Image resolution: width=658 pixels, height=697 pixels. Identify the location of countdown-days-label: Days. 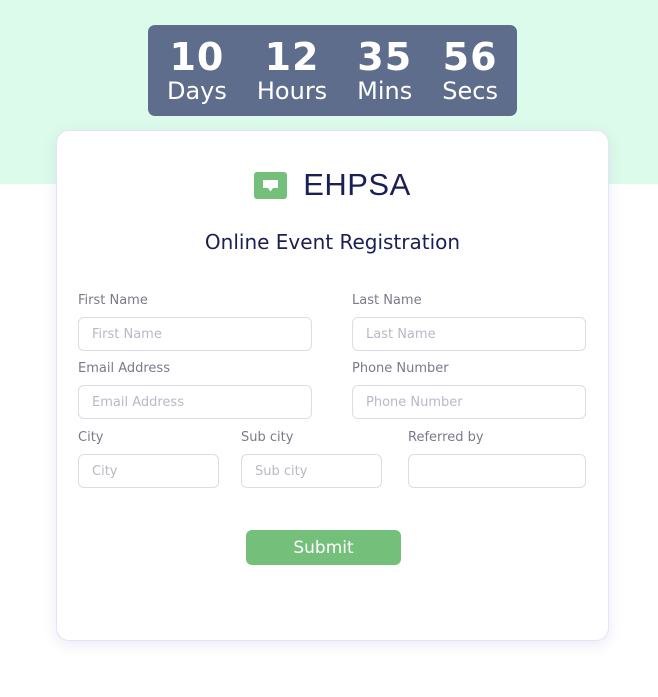
(196, 91).